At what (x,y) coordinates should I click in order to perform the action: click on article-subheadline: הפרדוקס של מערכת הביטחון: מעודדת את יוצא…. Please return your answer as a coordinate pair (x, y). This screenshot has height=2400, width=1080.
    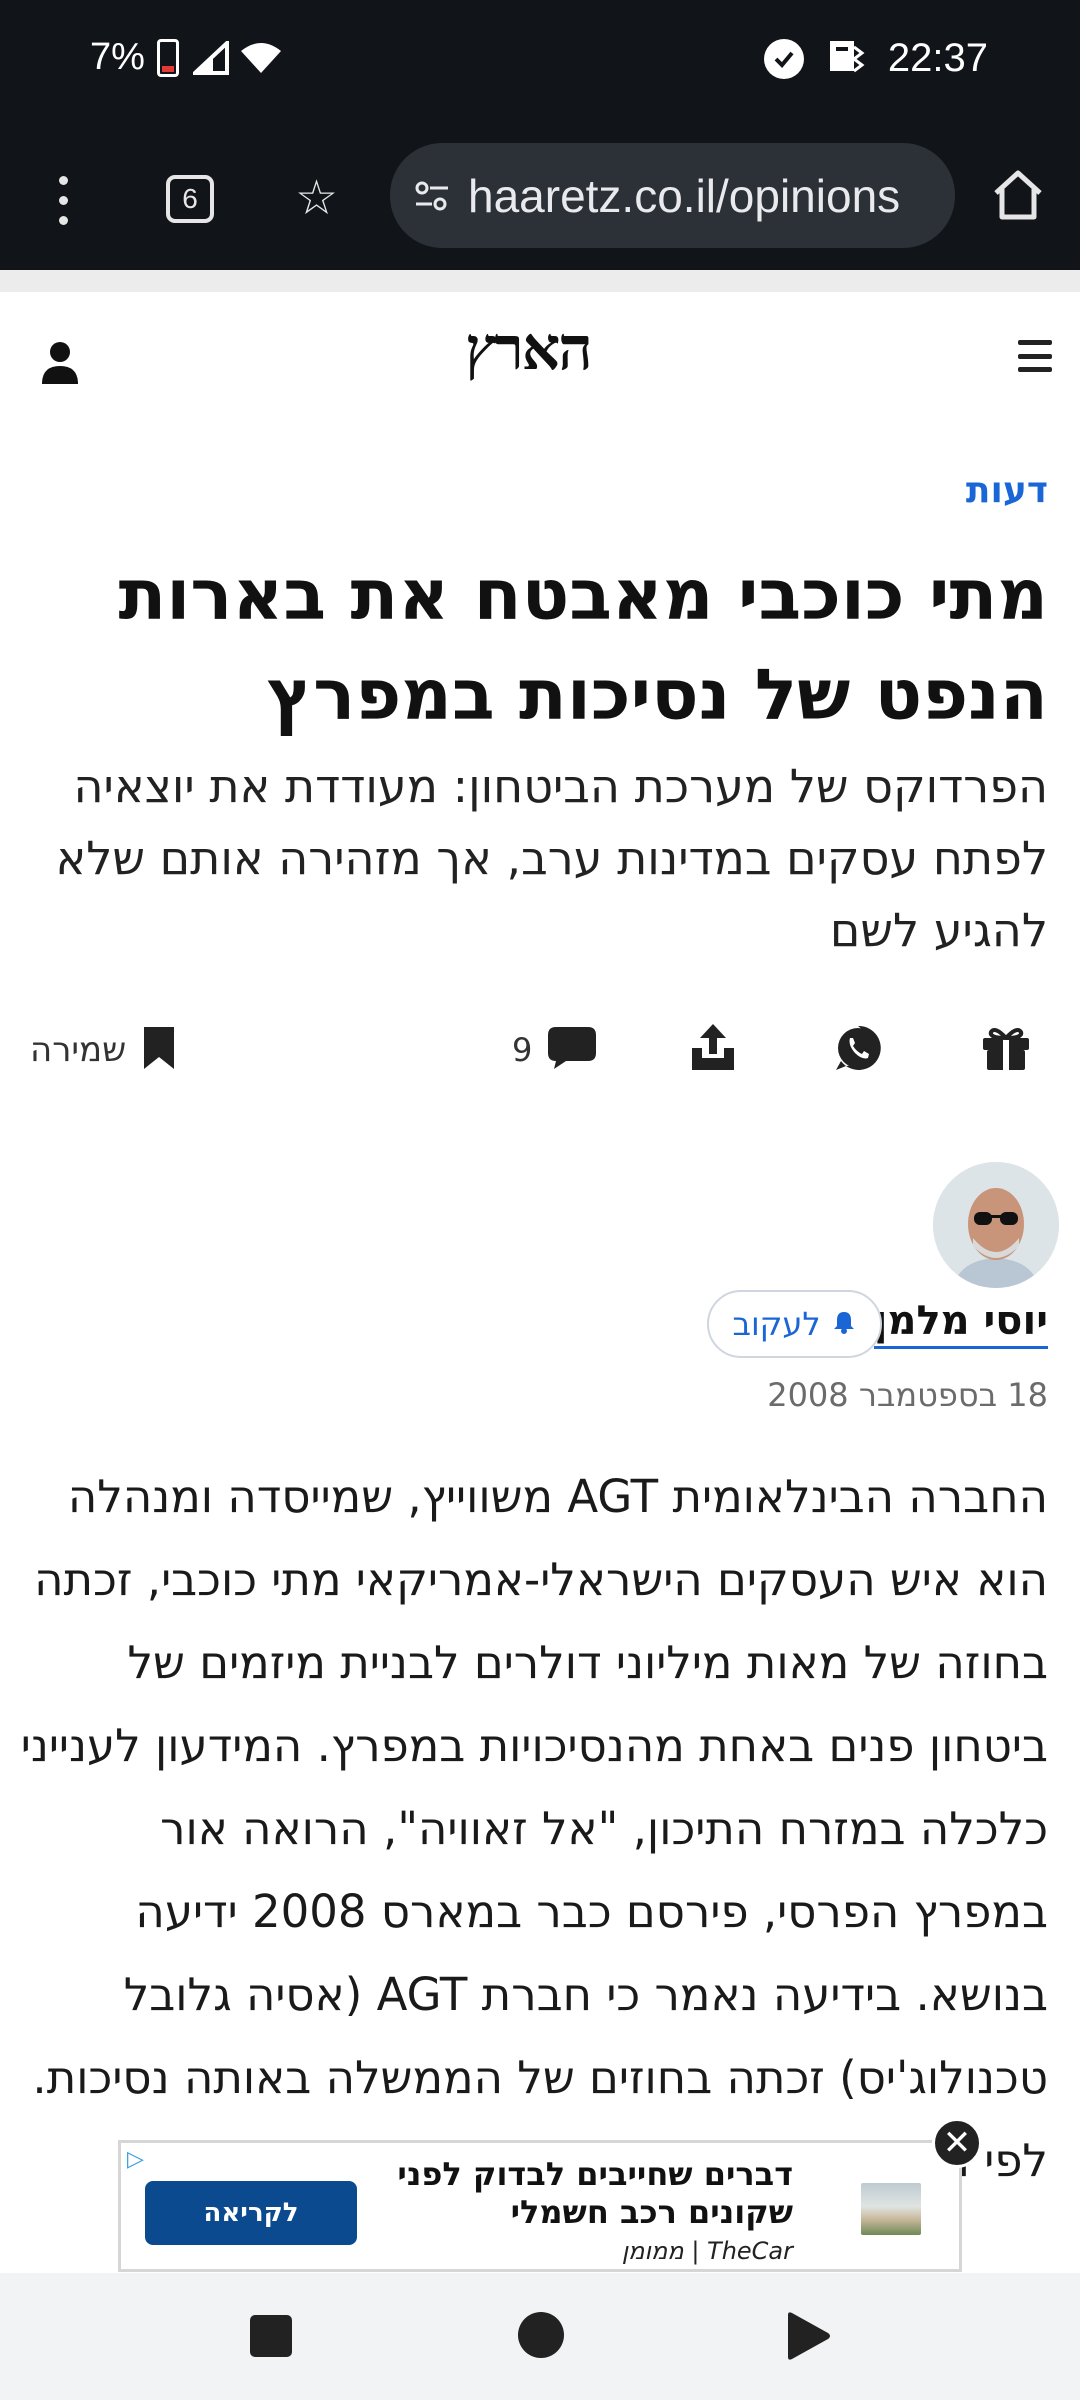
    Looking at the image, I should click on (551, 858).